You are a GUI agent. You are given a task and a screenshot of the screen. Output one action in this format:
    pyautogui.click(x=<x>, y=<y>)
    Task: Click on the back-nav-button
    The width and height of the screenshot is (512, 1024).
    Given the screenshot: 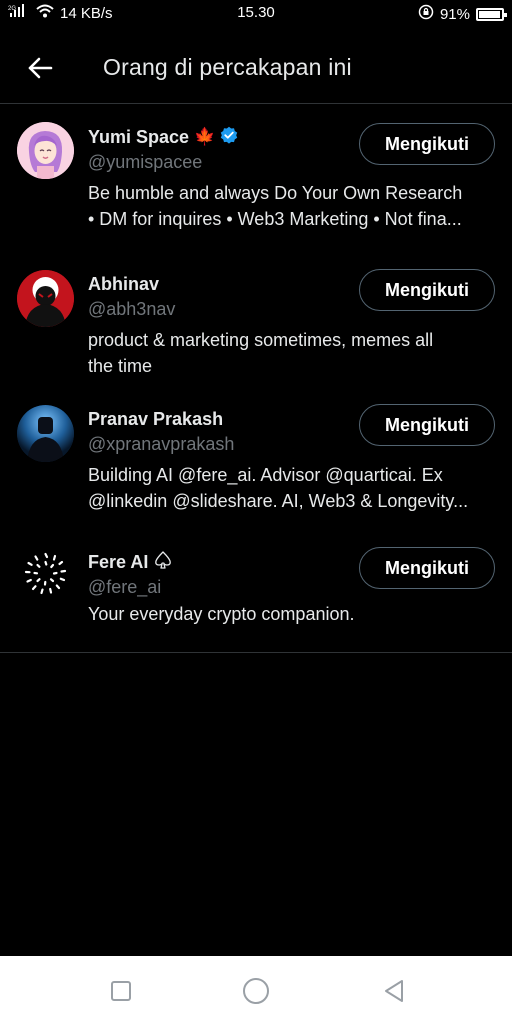 What is the action you would take?
    pyautogui.click(x=394, y=991)
    